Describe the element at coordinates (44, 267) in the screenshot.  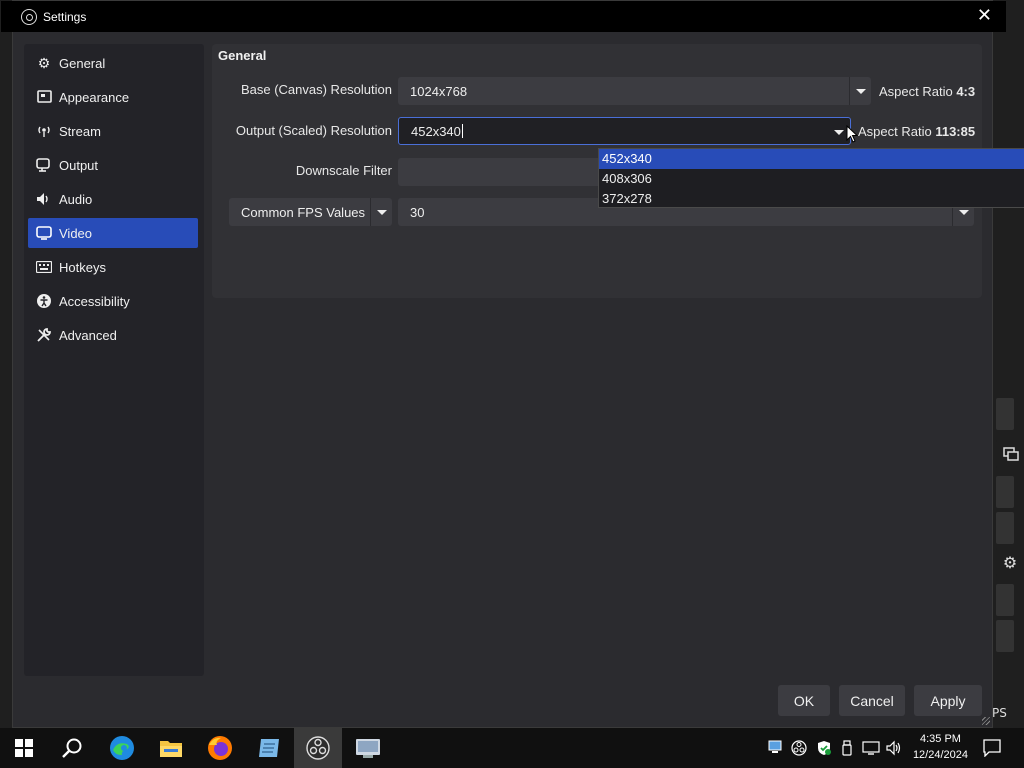
I see `keyboard-icon` at that location.